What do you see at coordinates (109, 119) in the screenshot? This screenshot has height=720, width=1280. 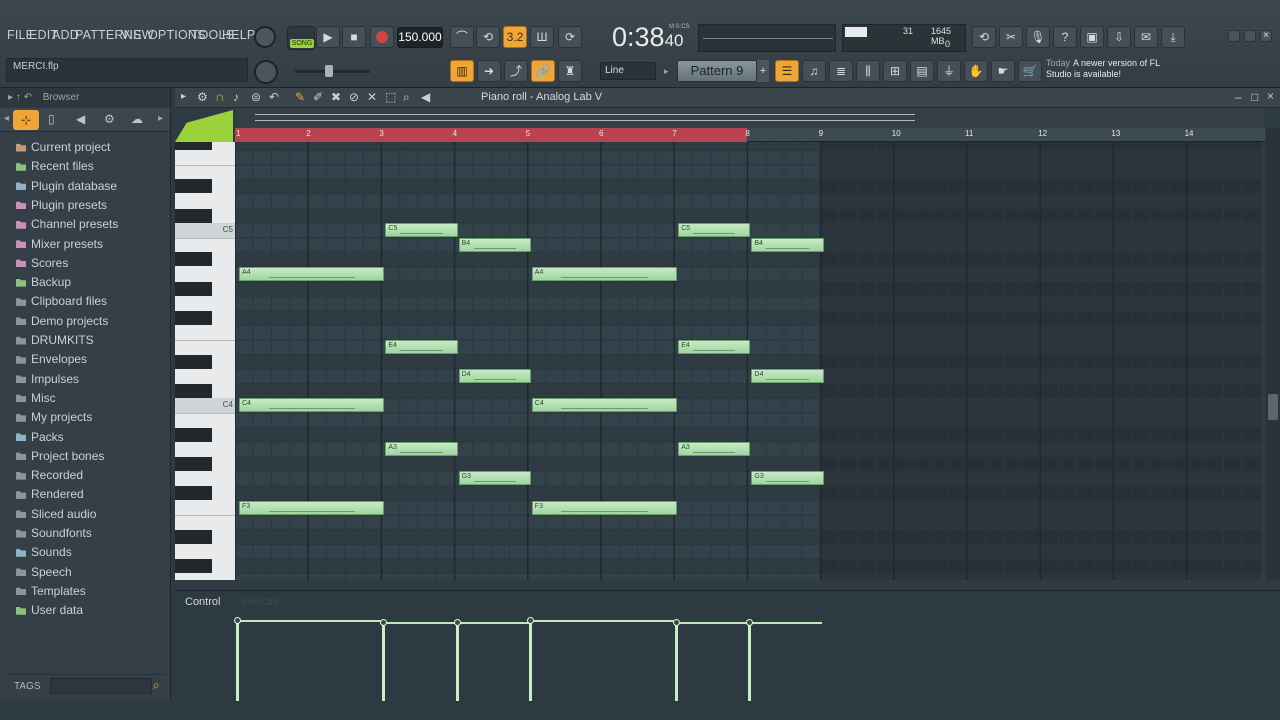 I see `browser-plugins-icon: ⚙` at bounding box center [109, 119].